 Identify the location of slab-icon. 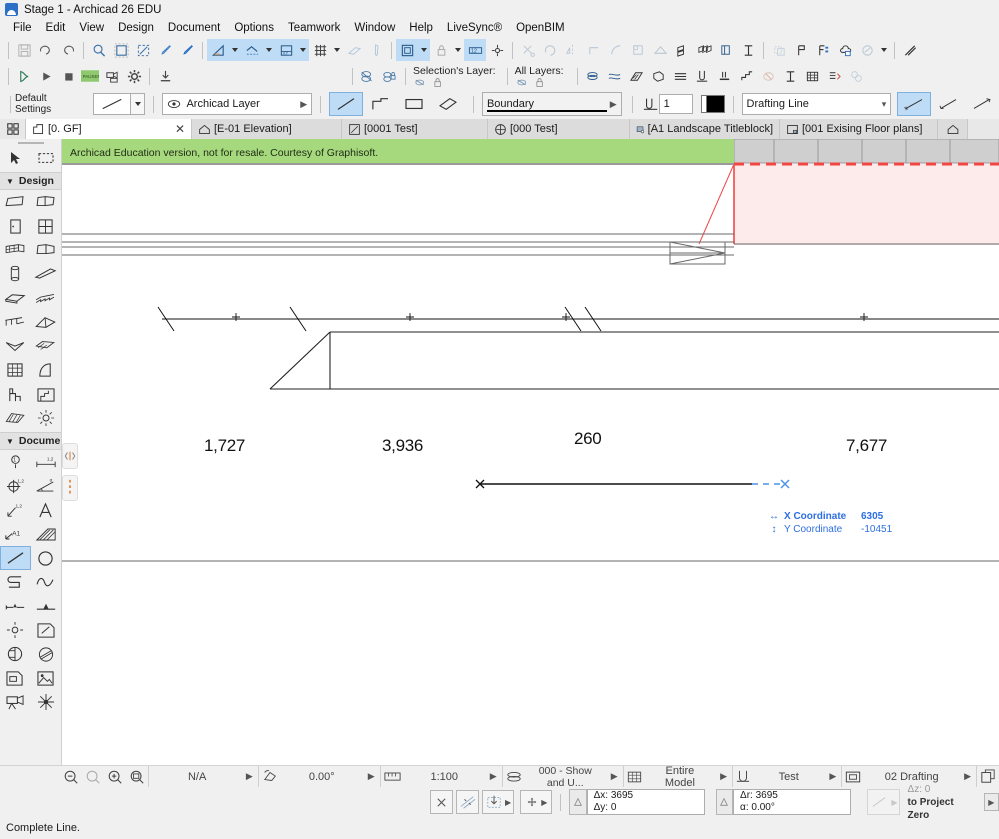
(593, 76).